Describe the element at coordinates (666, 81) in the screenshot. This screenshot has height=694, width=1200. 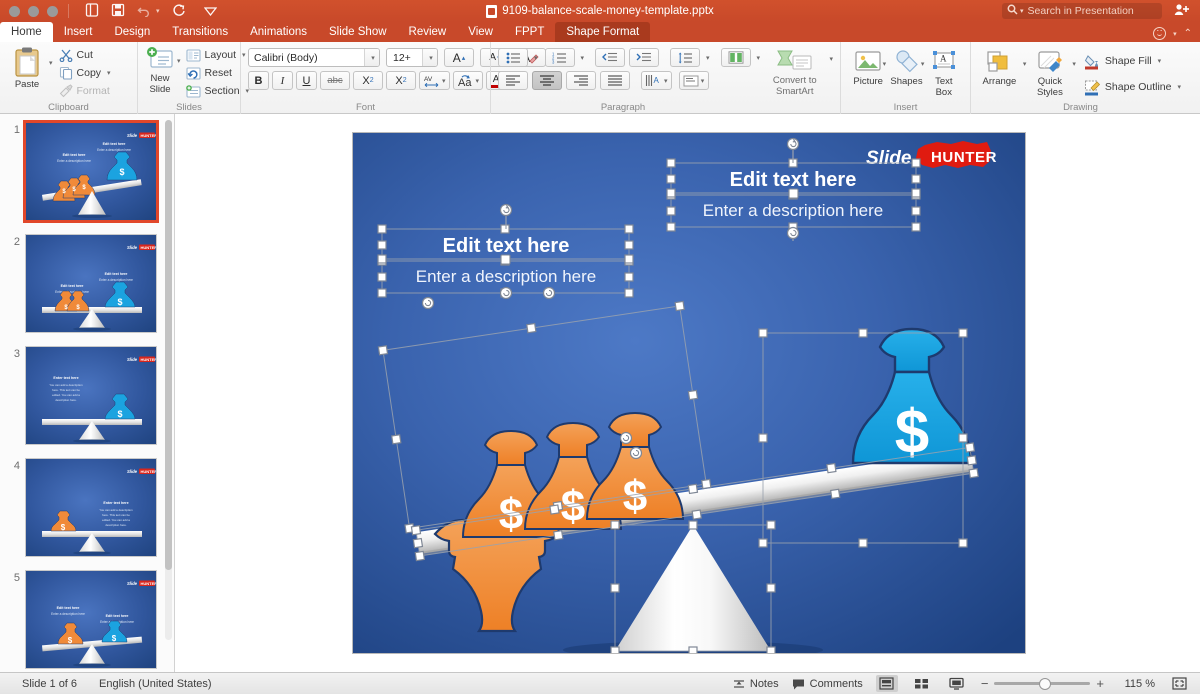
I see `text-direction-caret: ▾` at that location.